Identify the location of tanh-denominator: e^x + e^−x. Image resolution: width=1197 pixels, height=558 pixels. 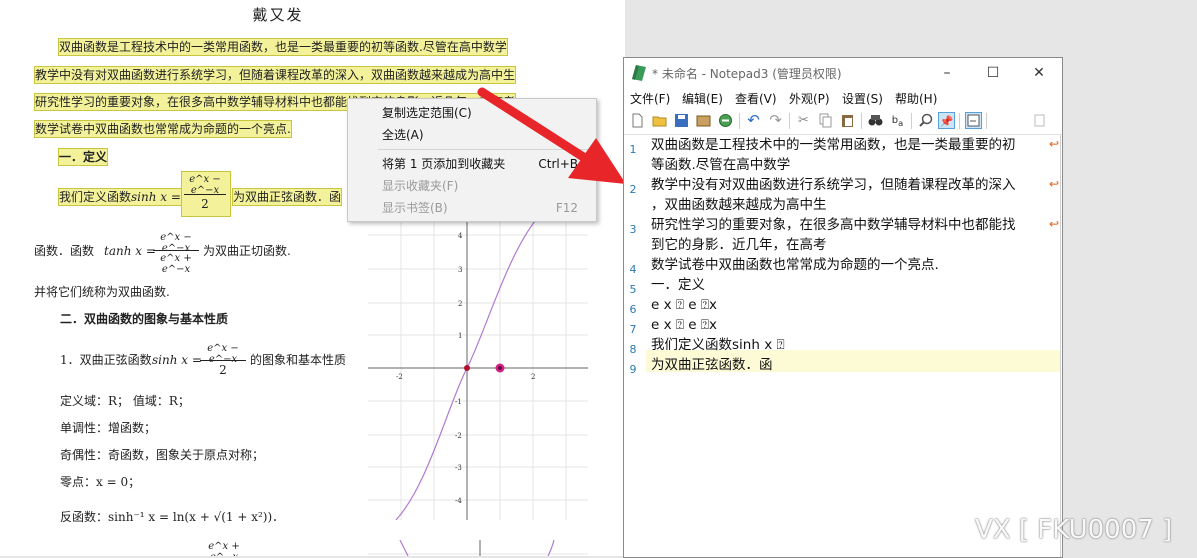
(176, 264).